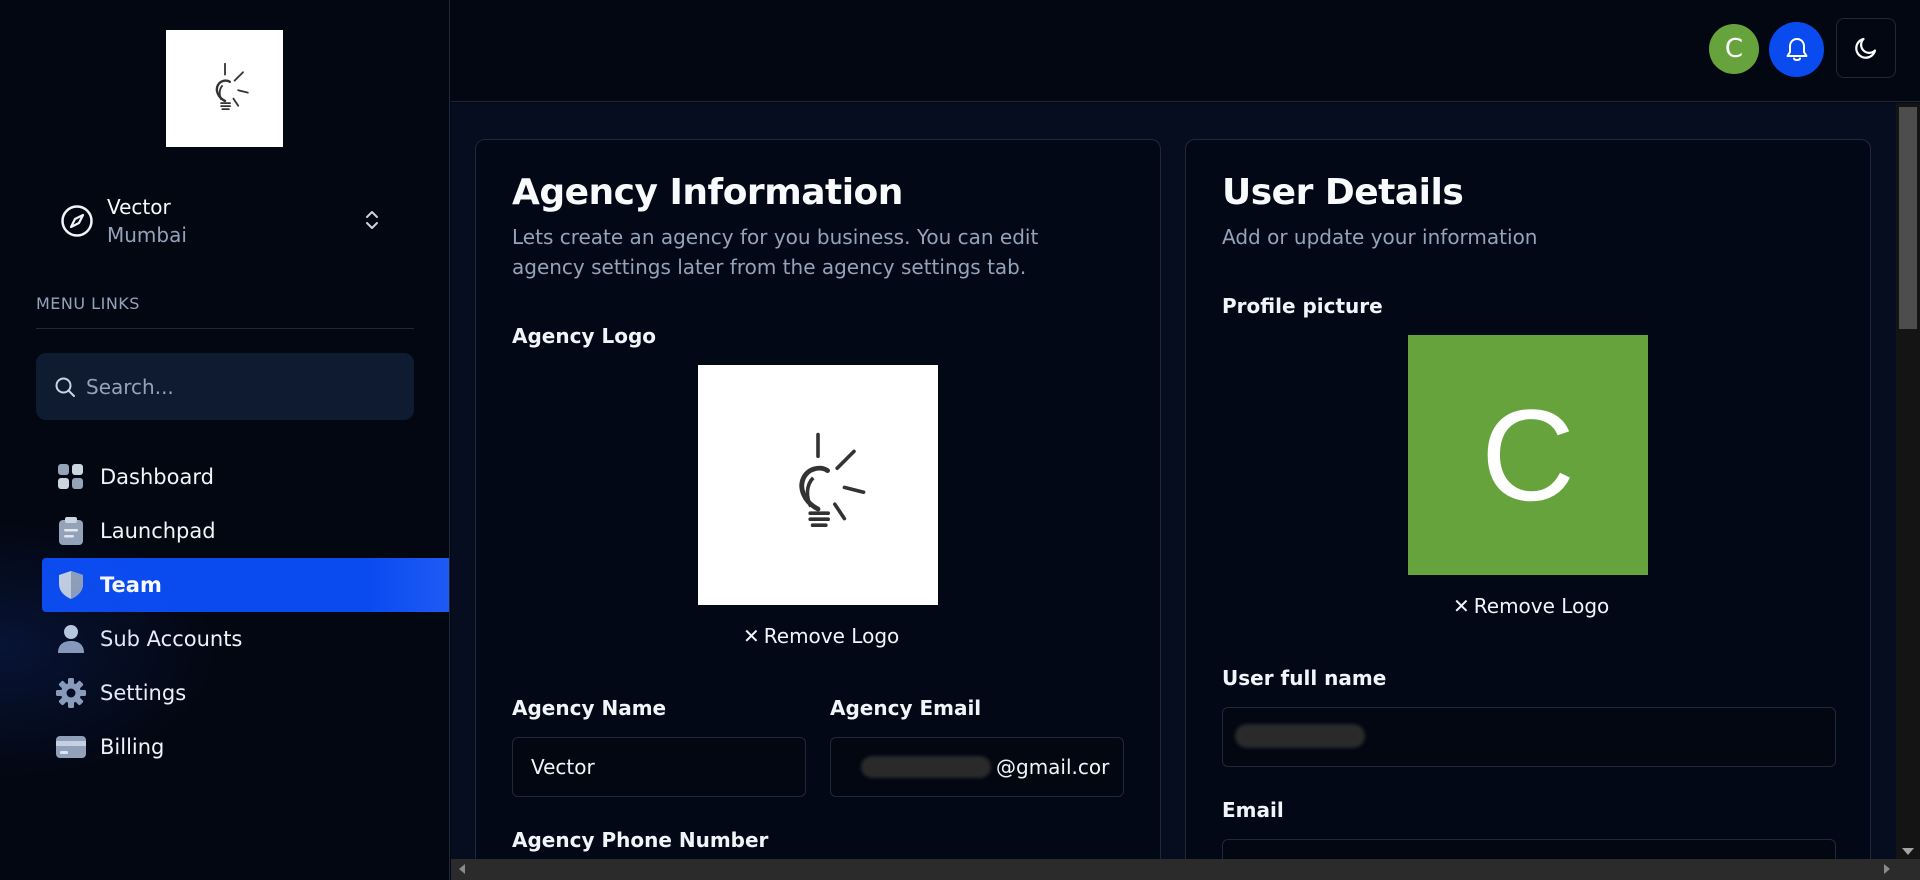 Image resolution: width=1920 pixels, height=880 pixels. What do you see at coordinates (143, 693) in the screenshot?
I see `sidebar-item-label: Settings` at bounding box center [143, 693].